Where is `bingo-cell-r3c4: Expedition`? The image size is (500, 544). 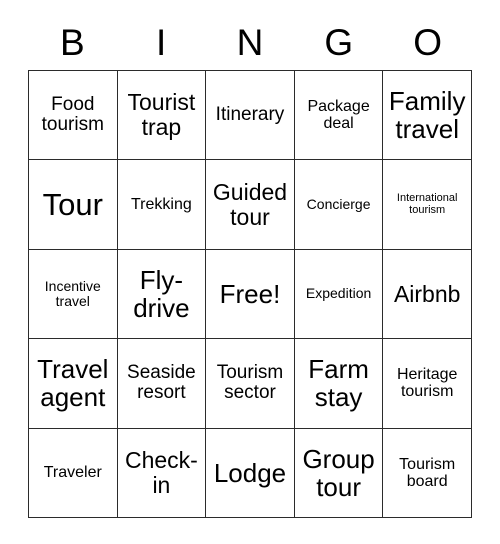 bingo-cell-r3c4: Expedition is located at coordinates (339, 294).